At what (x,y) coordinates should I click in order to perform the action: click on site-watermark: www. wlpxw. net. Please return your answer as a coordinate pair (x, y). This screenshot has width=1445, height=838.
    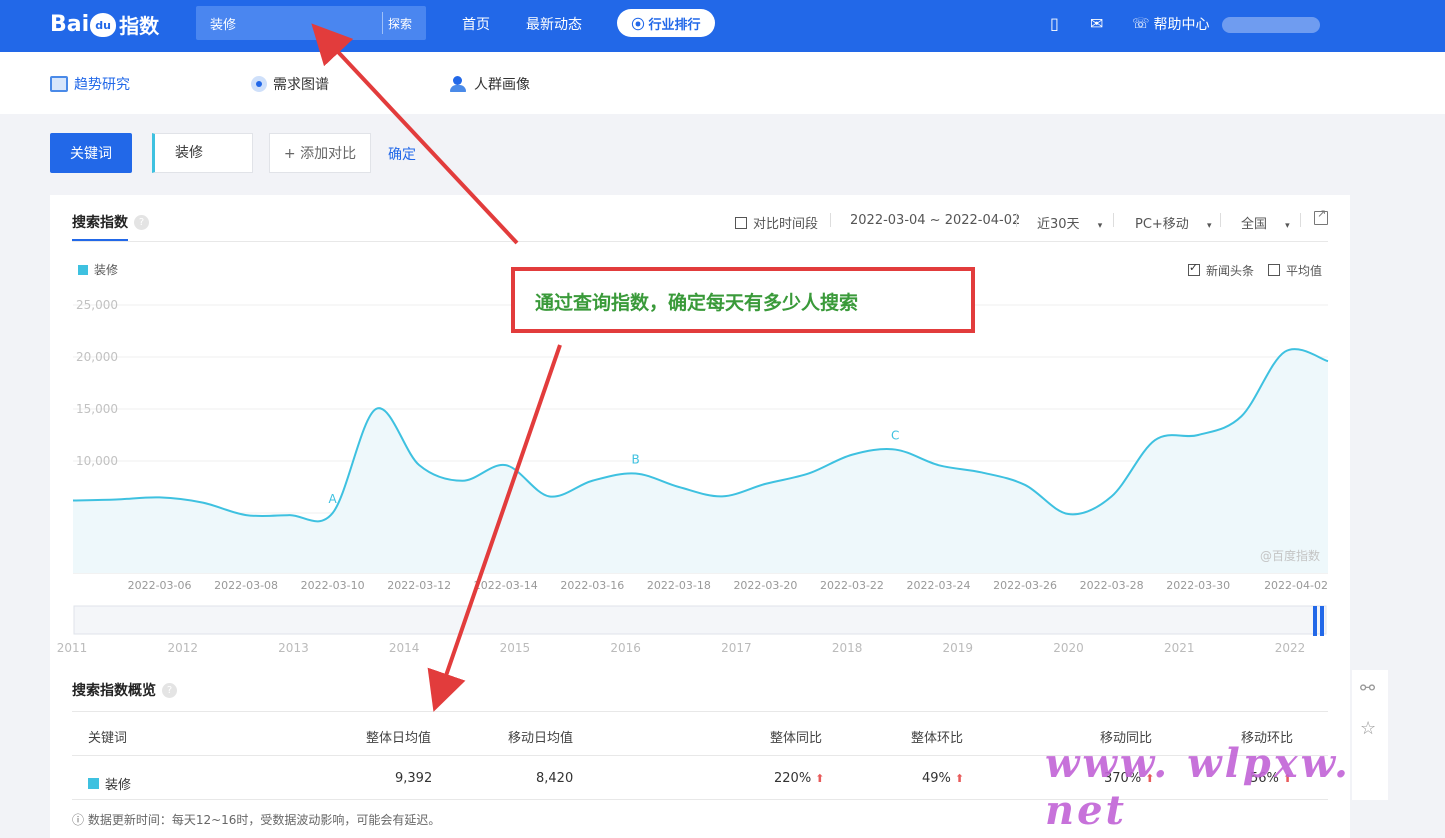
    Looking at the image, I should click on (1198, 787).